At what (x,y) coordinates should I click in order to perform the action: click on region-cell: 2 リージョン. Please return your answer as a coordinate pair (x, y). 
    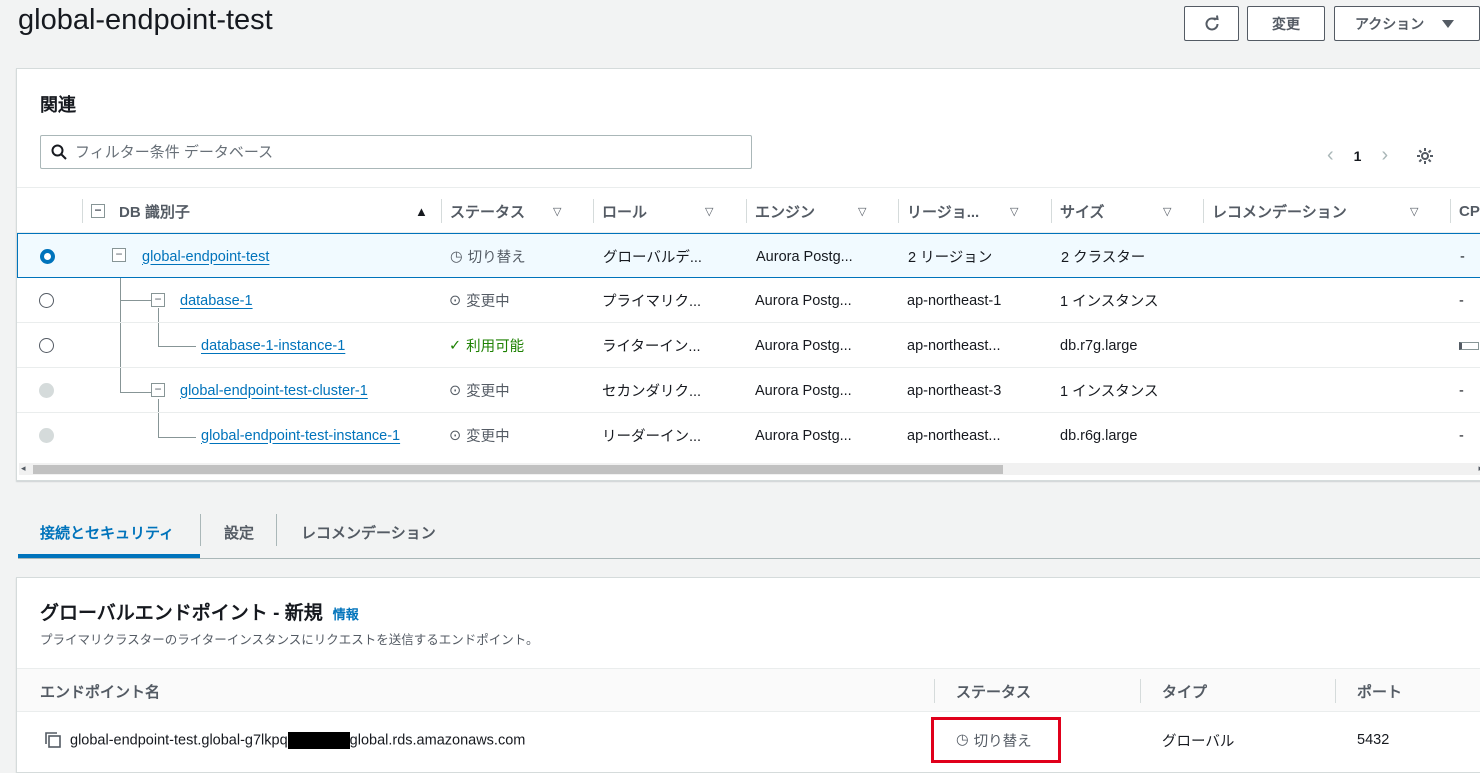
    Looking at the image, I should click on (950, 258).